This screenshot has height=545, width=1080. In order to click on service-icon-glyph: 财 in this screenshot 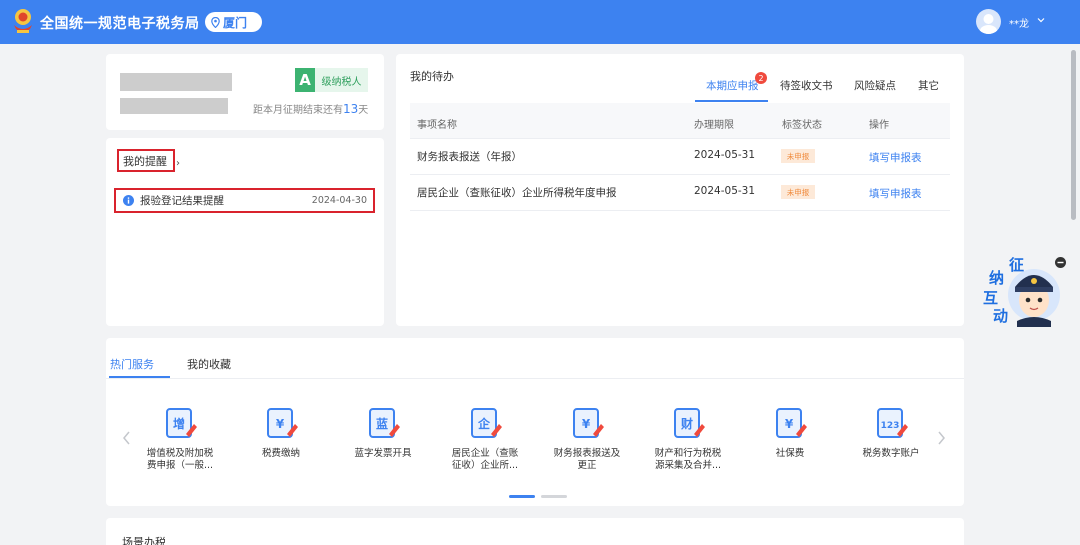, I will do `click(686, 423)`.